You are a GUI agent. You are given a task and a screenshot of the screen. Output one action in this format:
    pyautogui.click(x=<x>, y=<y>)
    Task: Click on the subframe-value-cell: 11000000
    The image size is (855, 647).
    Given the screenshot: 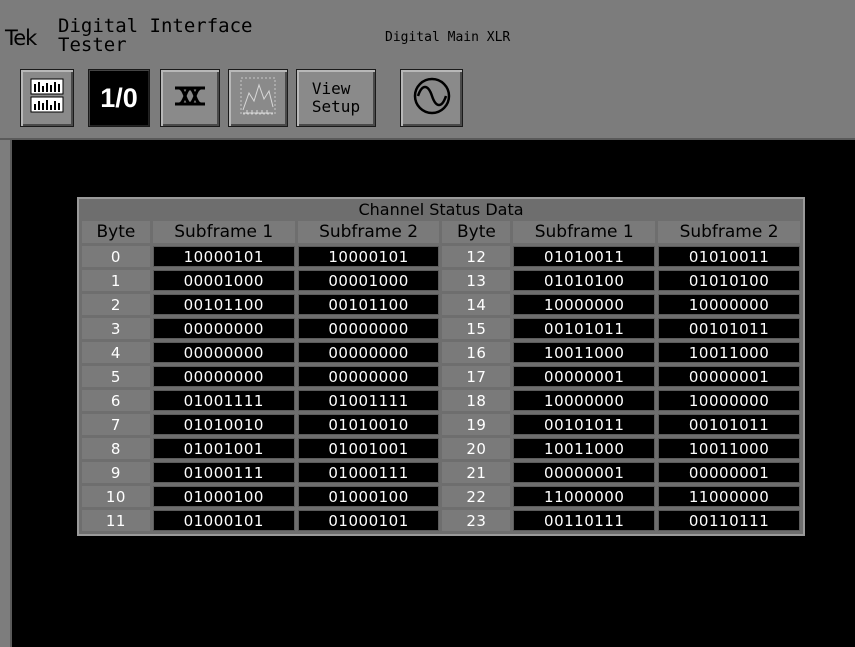 What is the action you would take?
    pyautogui.click(x=729, y=496)
    